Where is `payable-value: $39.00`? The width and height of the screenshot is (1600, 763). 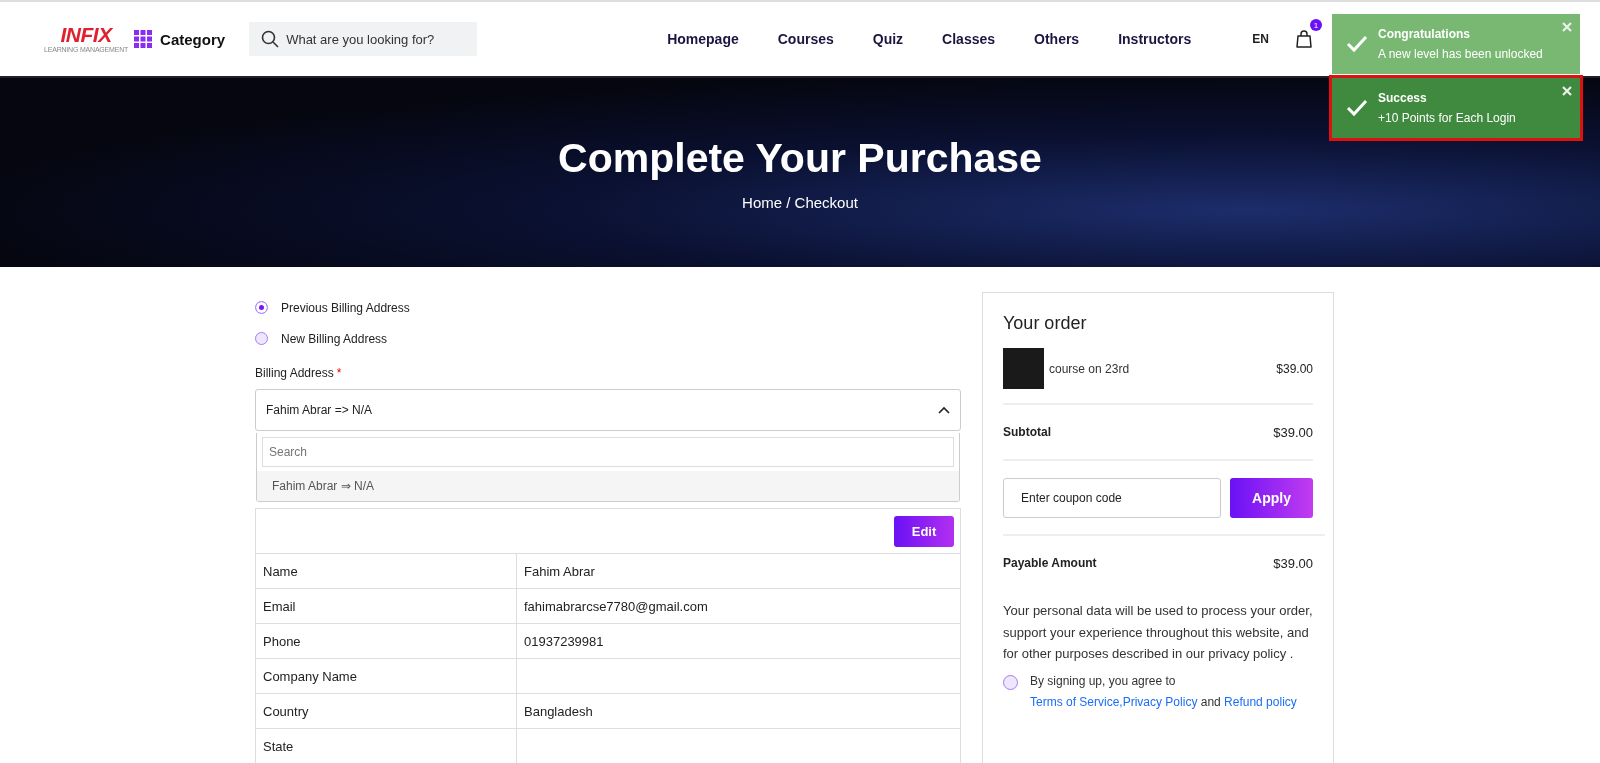 payable-value: $39.00 is located at coordinates (1293, 563).